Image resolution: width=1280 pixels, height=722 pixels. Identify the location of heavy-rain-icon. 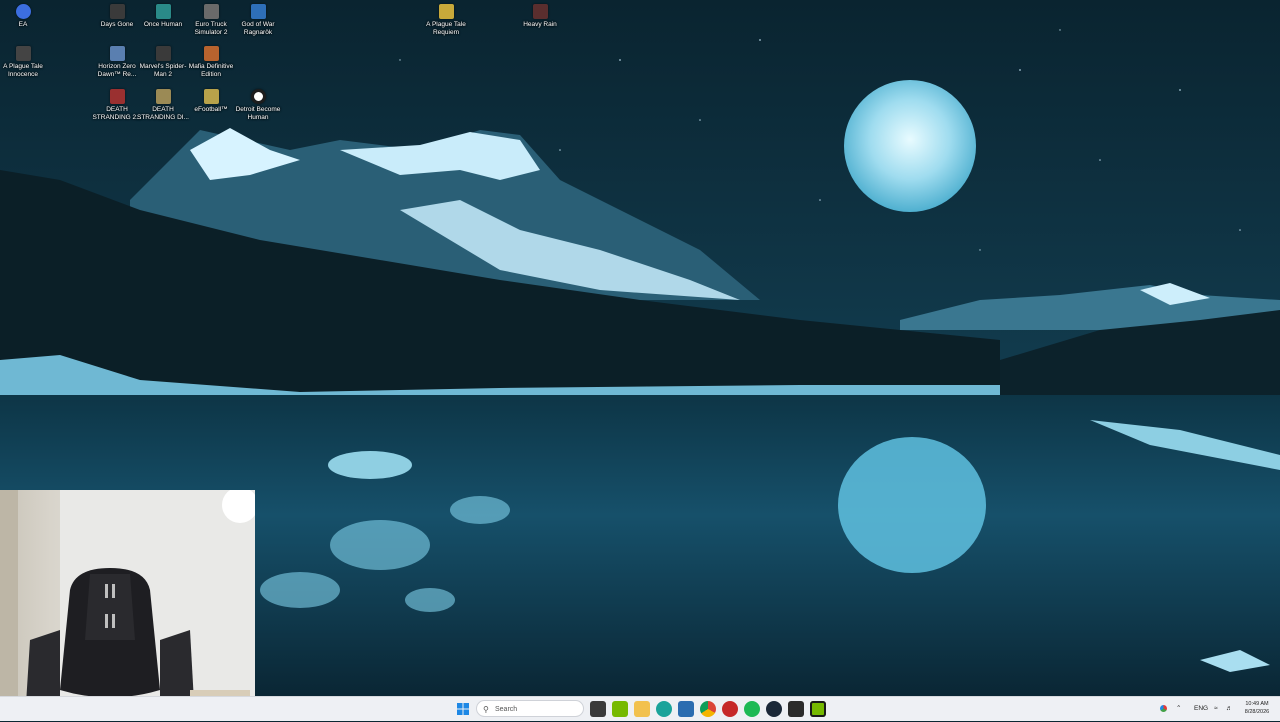
(540, 11).